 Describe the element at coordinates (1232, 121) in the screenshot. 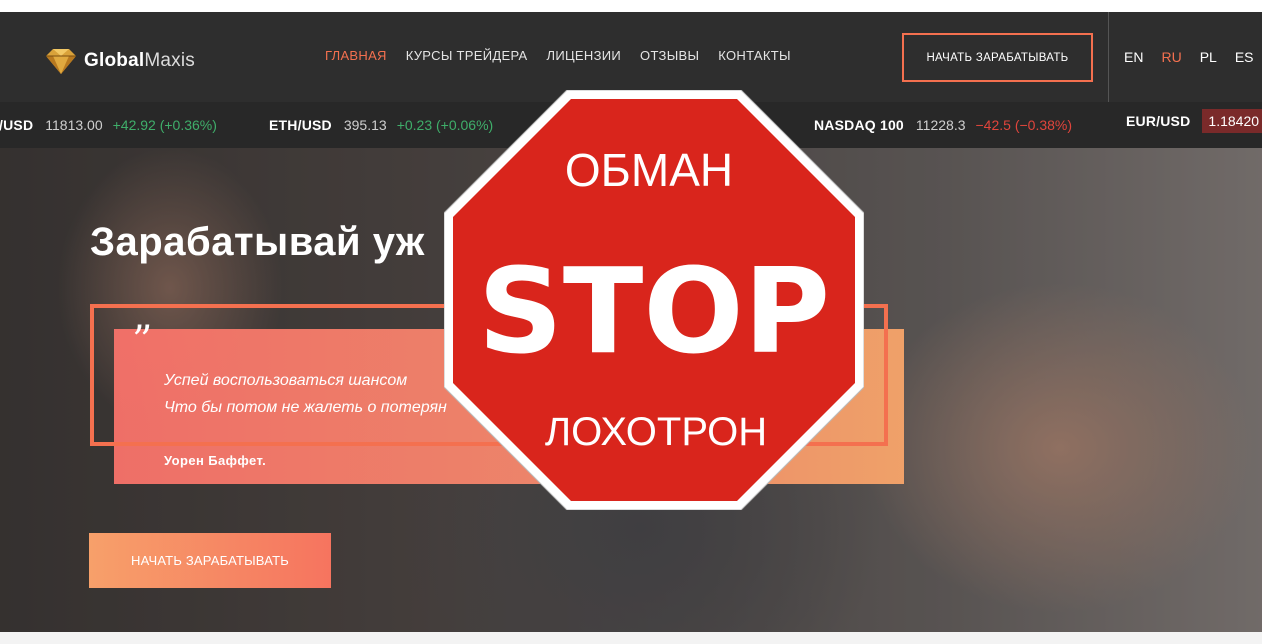

I see `ticker-price: 1.18420` at that location.